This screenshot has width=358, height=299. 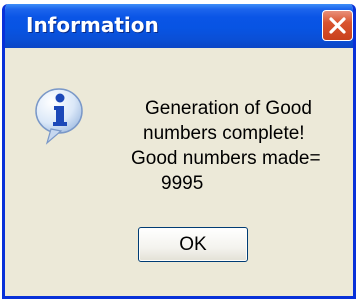 What do you see at coordinates (224, 133) in the screenshot?
I see `message-line: numbers complete!` at bounding box center [224, 133].